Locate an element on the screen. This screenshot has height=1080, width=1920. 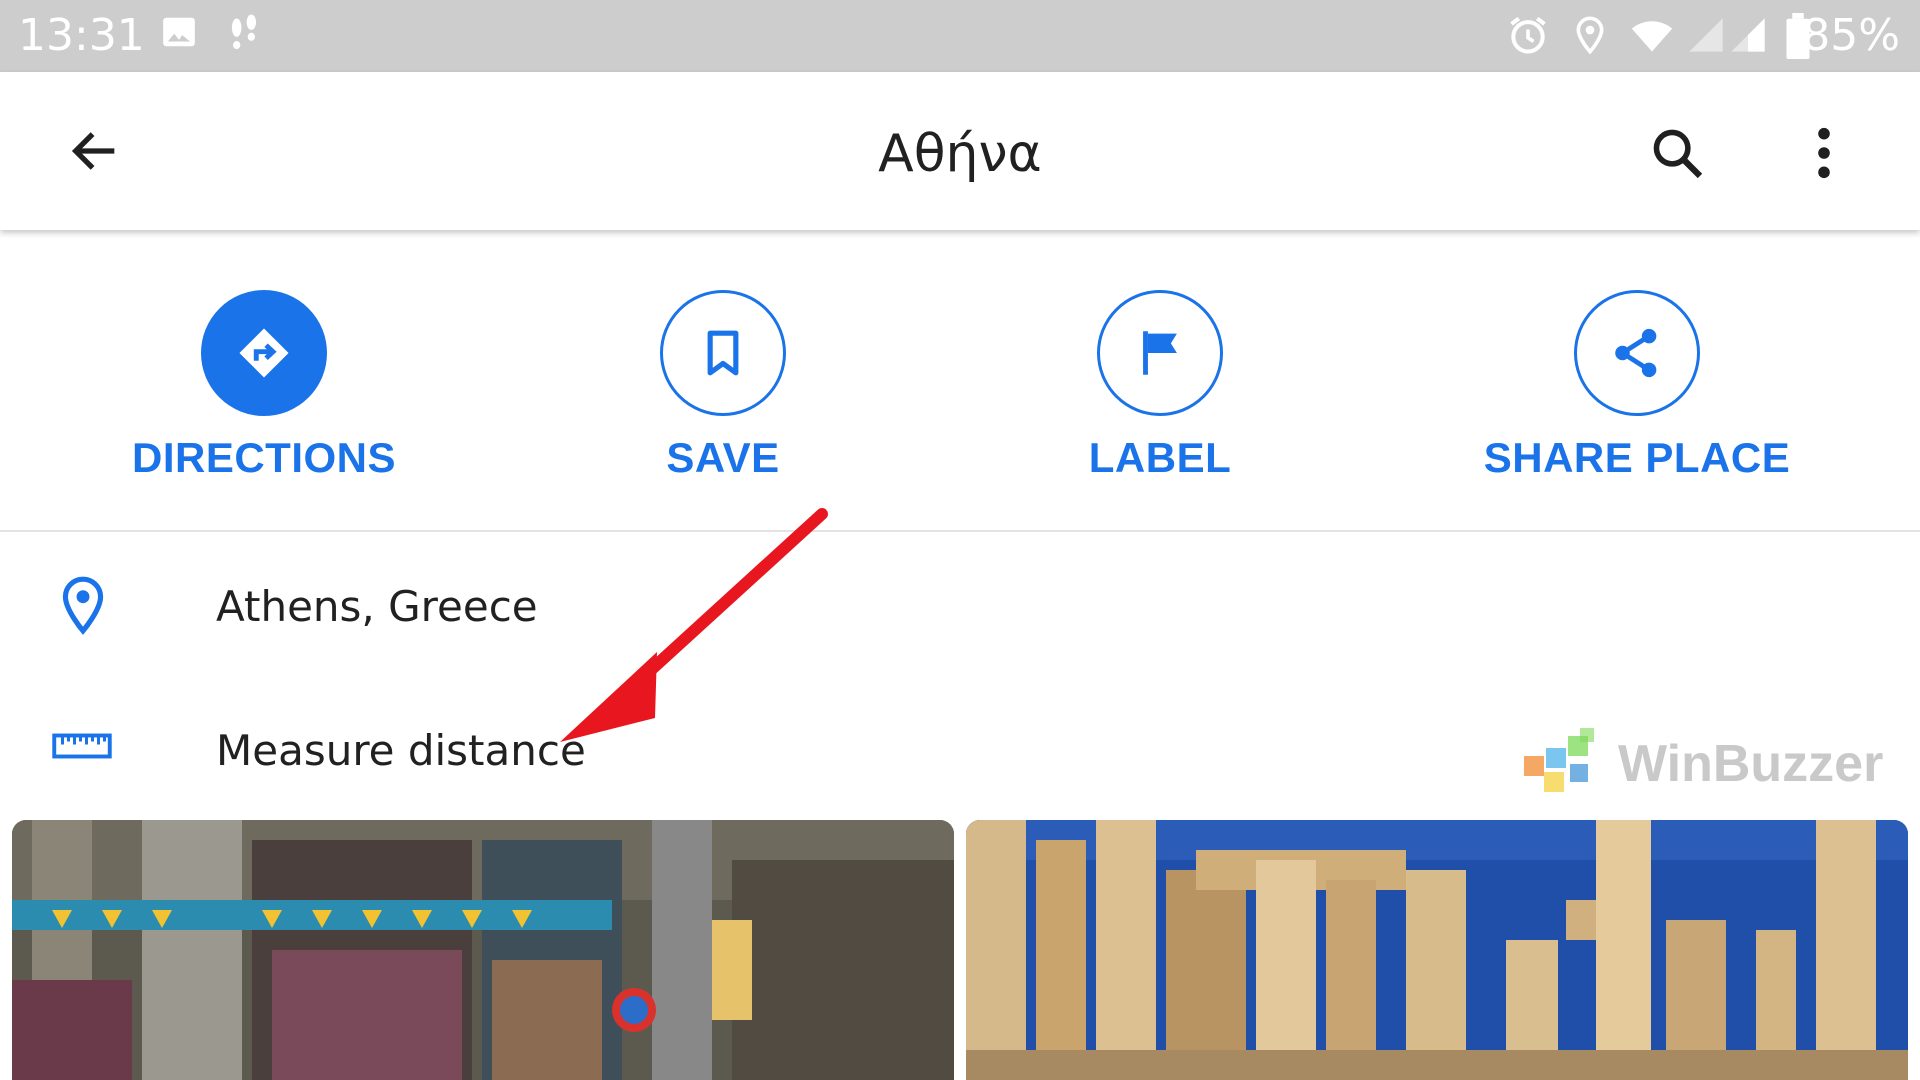
flag-icon is located at coordinates (1160, 353).